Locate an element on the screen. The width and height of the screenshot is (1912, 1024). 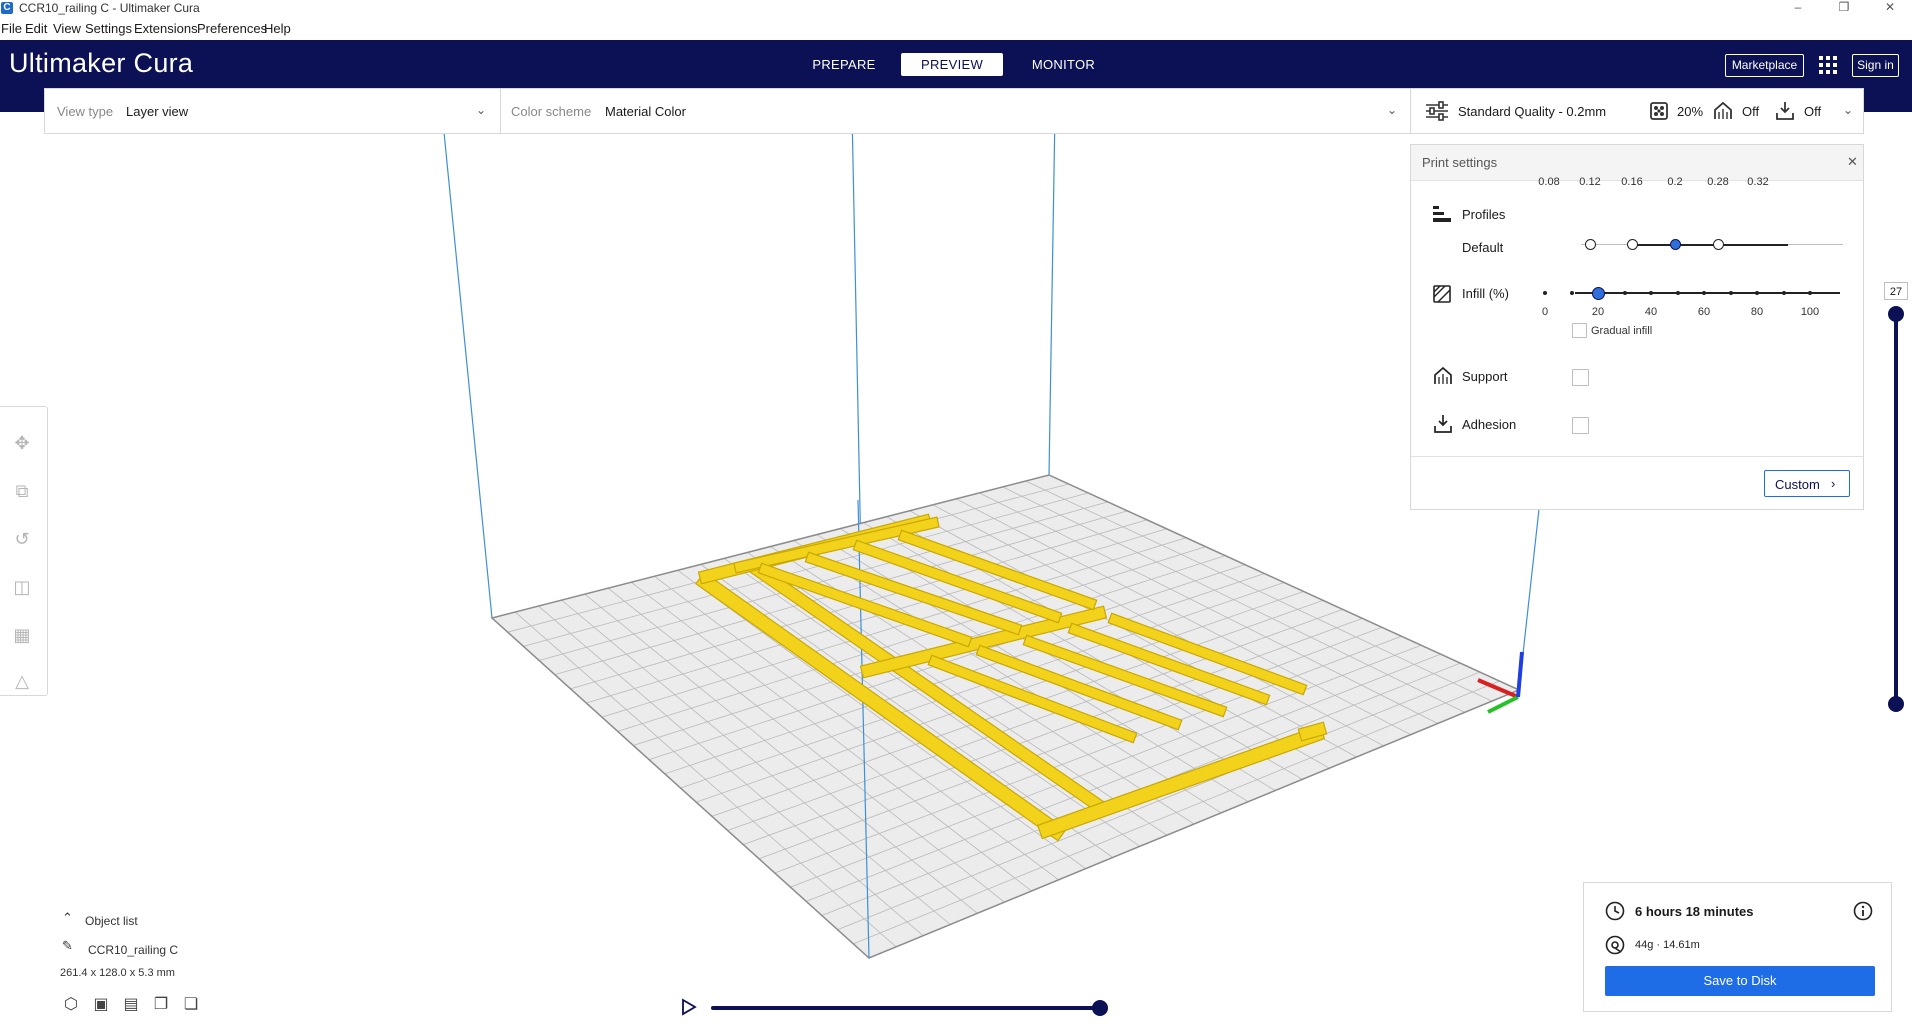
gradual-infill-label: Gradual infill is located at coordinates (1622, 331).